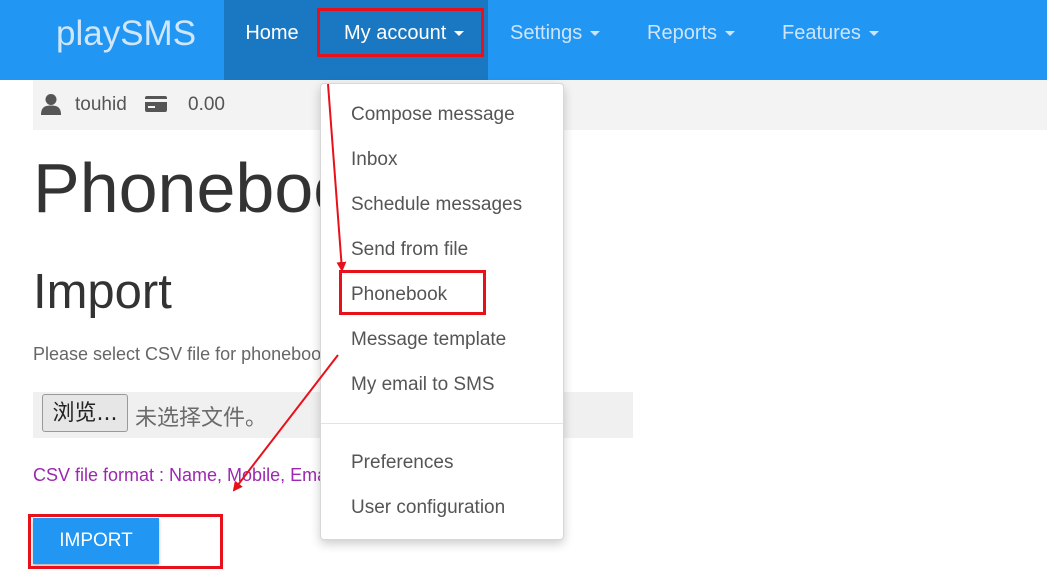 This screenshot has width=1047, height=579. Describe the element at coordinates (409, 250) in the screenshot. I see `menu-item-send-from-file: Send from file` at that location.